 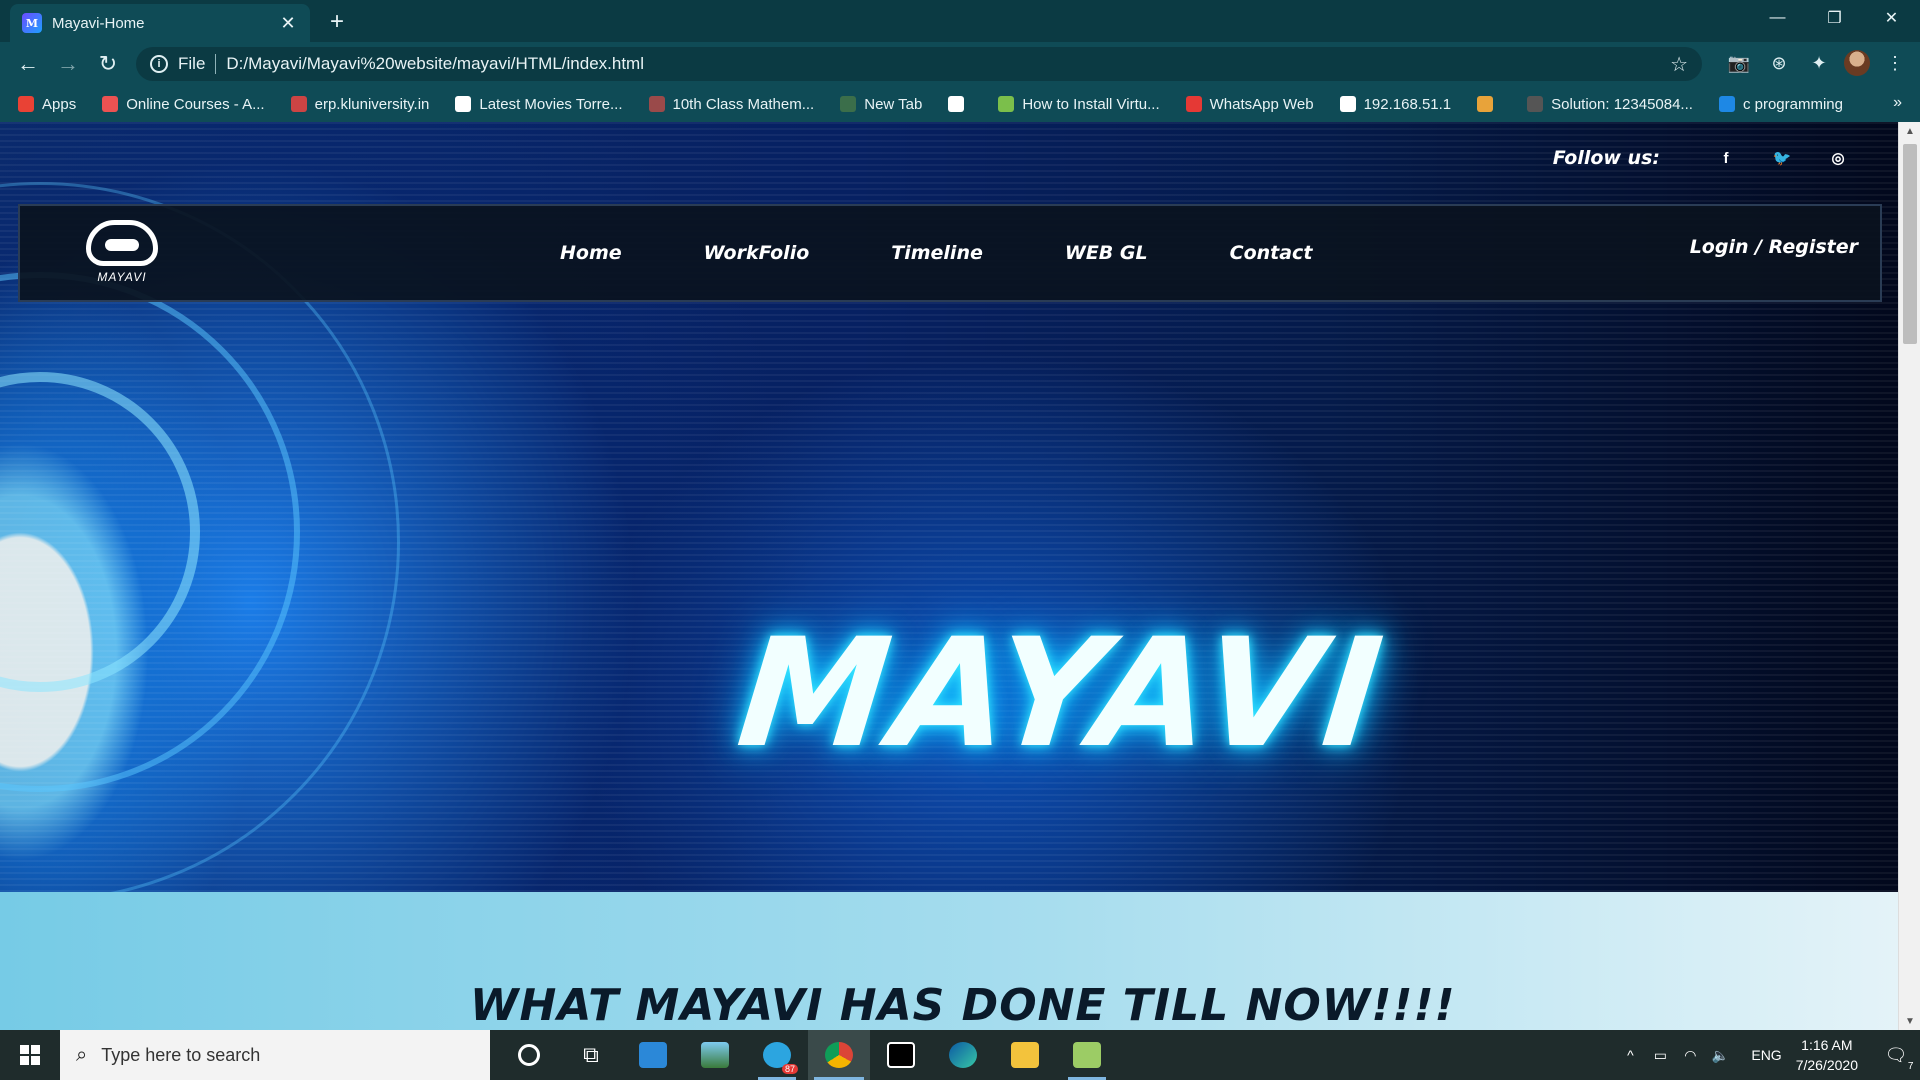 What do you see at coordinates (1766, 1055) in the screenshot?
I see `language-indicator: ENG` at bounding box center [1766, 1055].